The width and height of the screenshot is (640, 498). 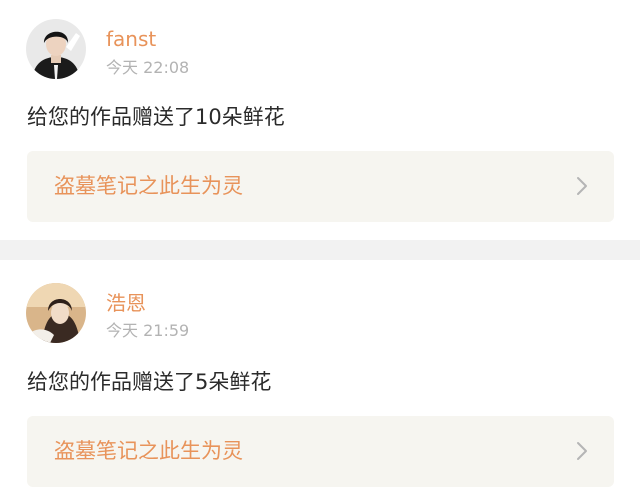 I want to click on timestamp: 今天 21:59, so click(x=148, y=330).